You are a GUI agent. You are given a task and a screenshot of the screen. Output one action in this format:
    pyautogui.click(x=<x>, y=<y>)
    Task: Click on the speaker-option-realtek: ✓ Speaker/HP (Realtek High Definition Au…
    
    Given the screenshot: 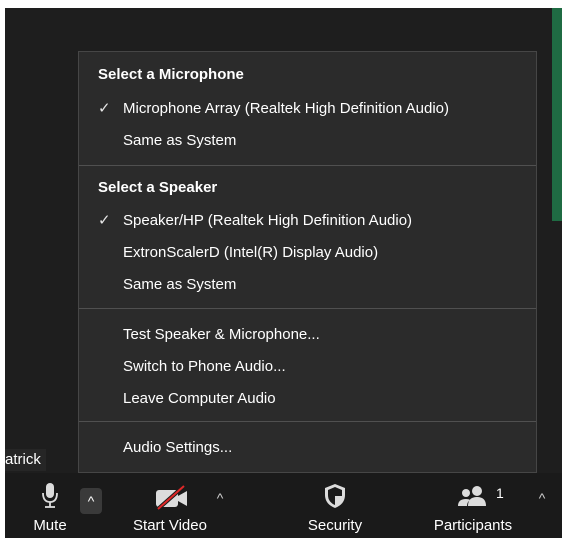 What is the action you would take?
    pyautogui.click(x=307, y=221)
    